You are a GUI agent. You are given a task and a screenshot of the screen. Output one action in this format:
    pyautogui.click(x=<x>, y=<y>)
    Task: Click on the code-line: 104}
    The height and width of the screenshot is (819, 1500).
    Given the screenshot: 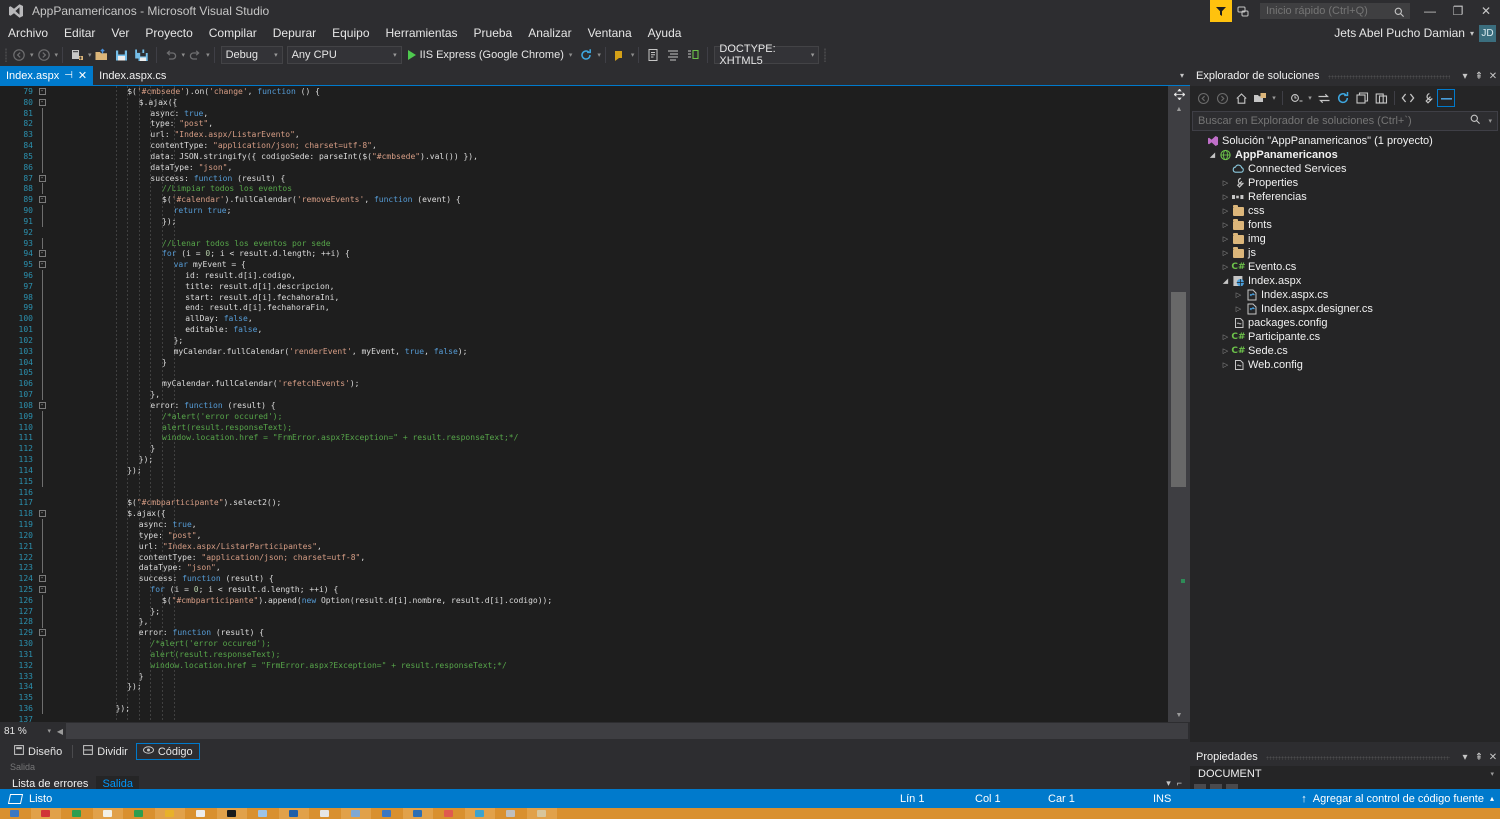 What is the action you would take?
    pyautogui.click(x=584, y=362)
    